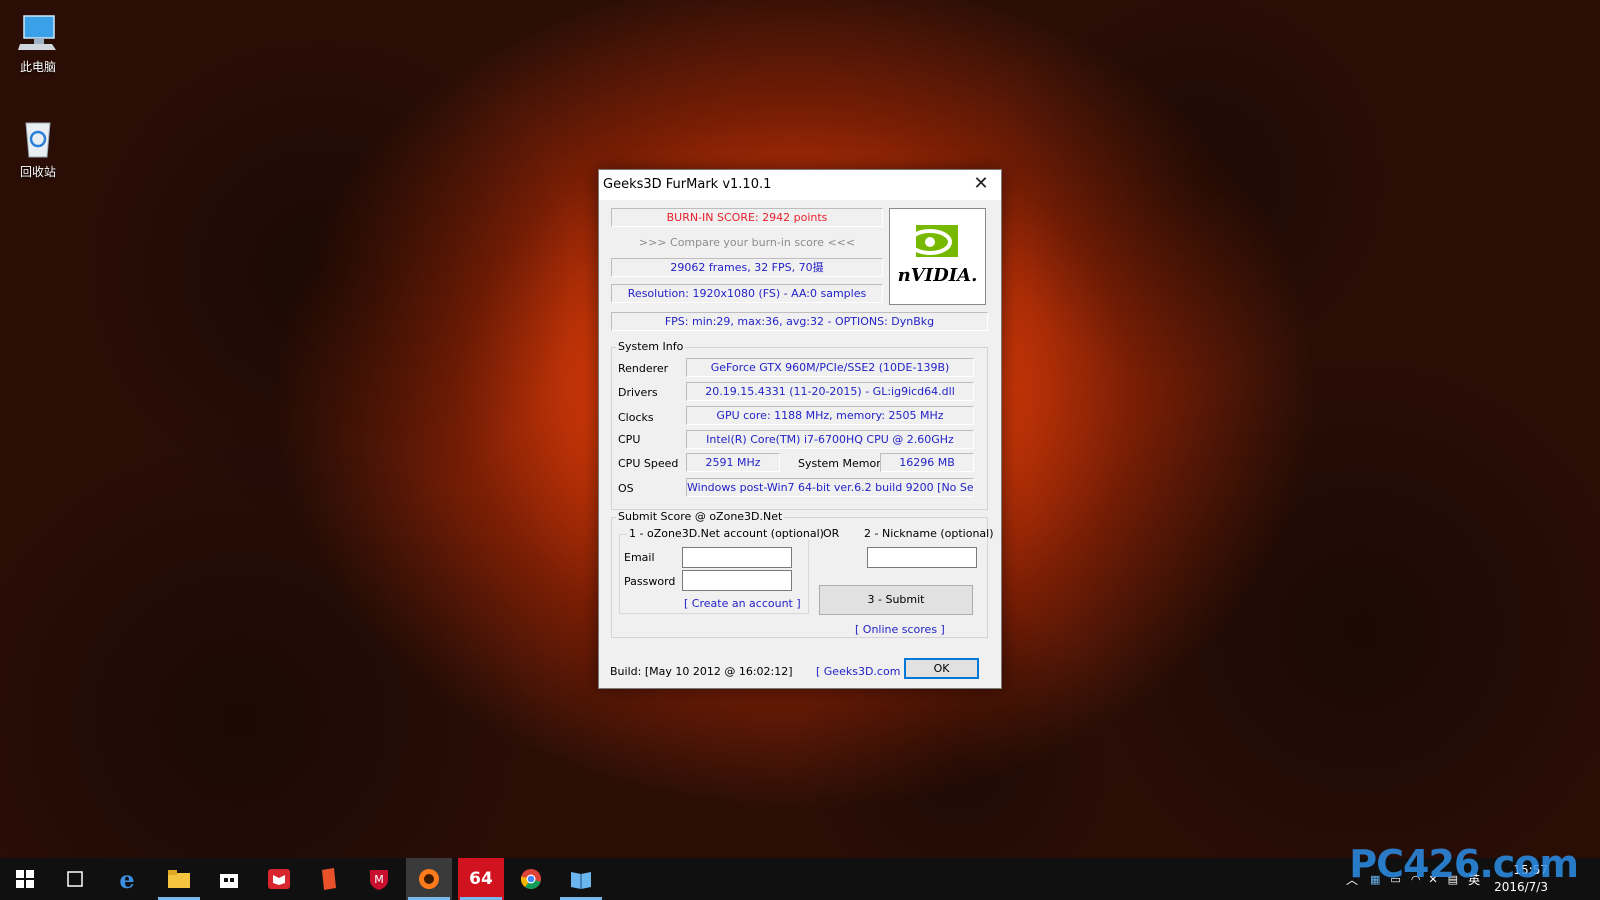 Image resolution: width=1600 pixels, height=900 pixels. I want to click on desktop-icon-label: 此电脑, so click(37, 67).